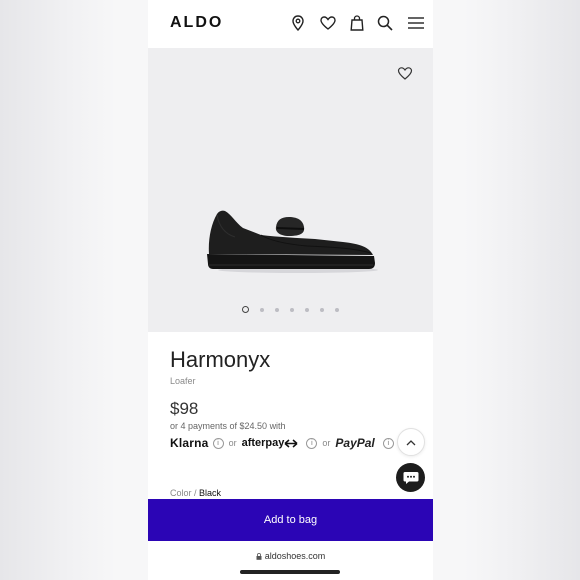 The width and height of the screenshot is (580, 580). What do you see at coordinates (388, 443) in the screenshot?
I see `paypal-info-icon: i` at bounding box center [388, 443].